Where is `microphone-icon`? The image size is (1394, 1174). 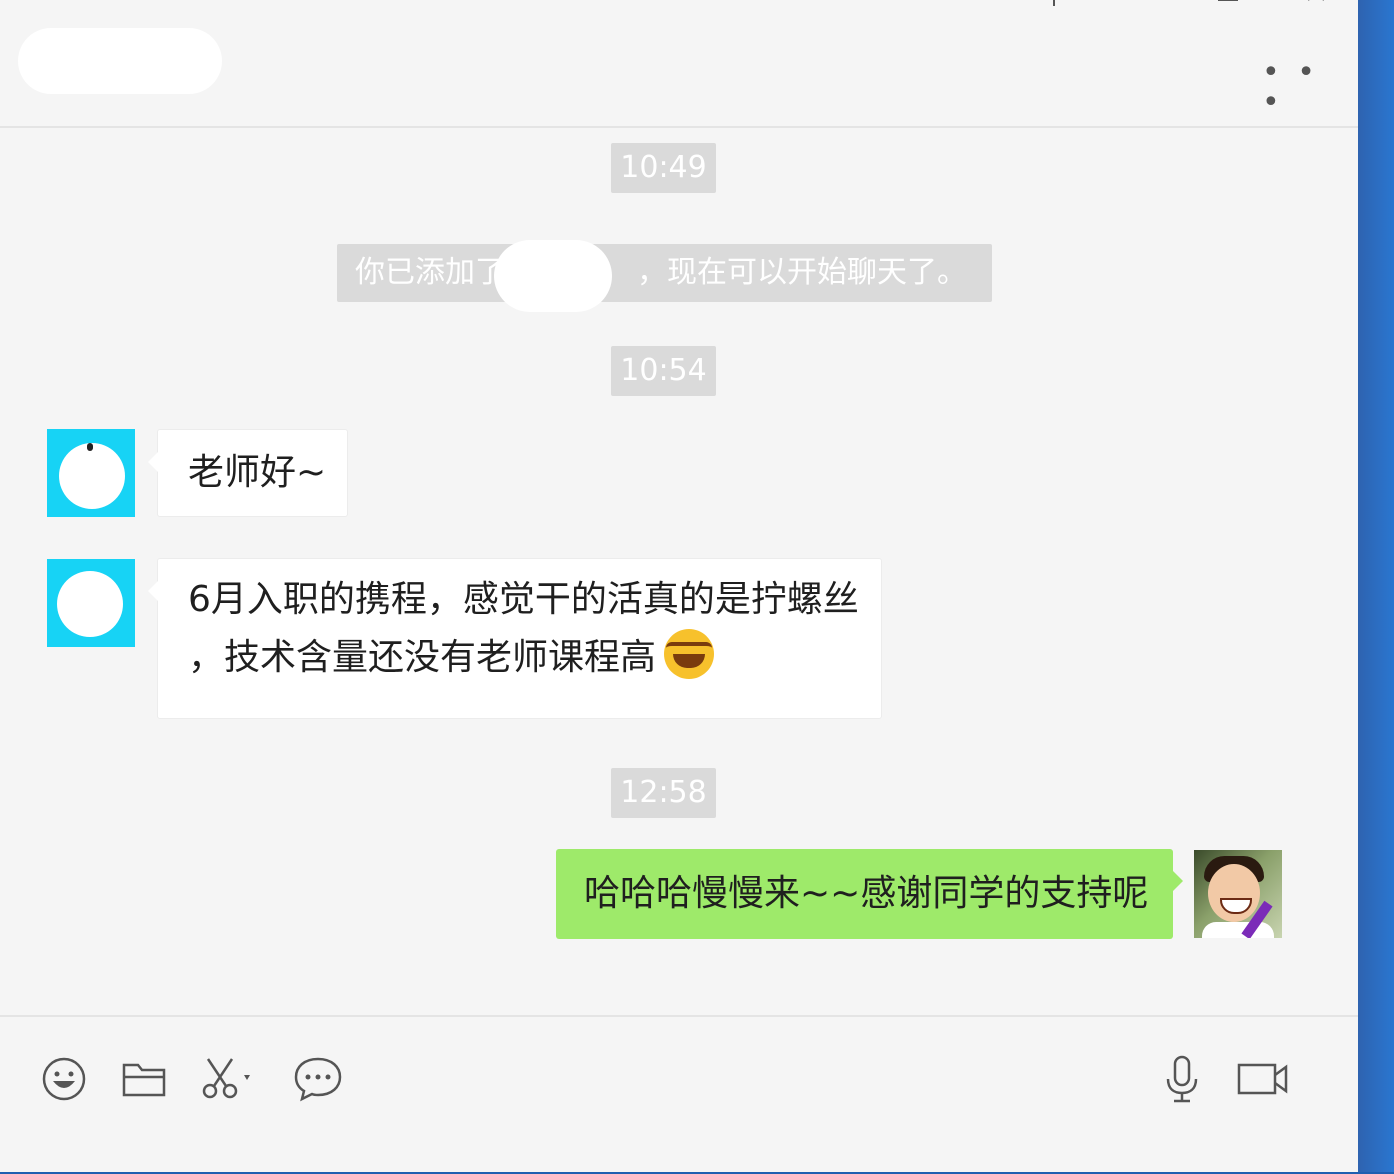
microphone-icon is located at coordinates (1182, 1079).